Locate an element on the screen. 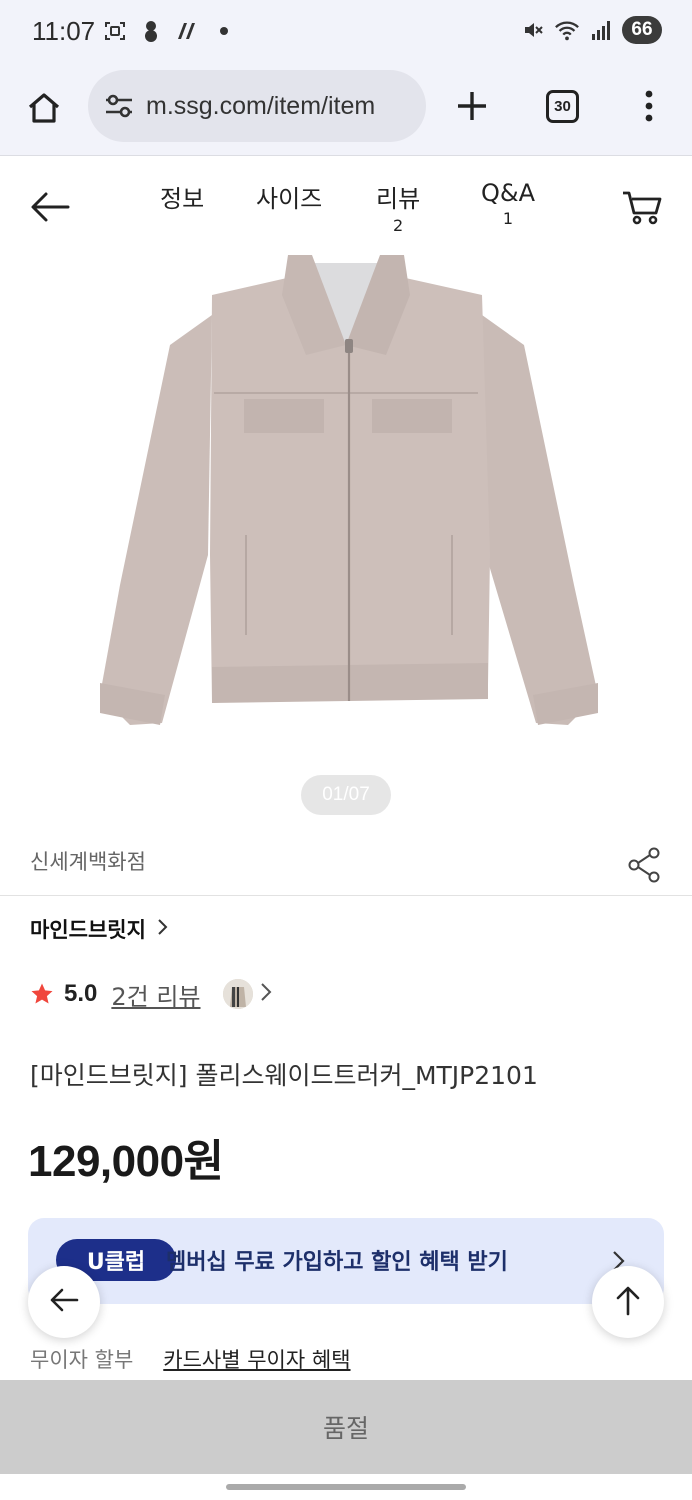 This screenshot has width=692, height=1500. browser-toolbar: m.ssg.com/item/item 30 is located at coordinates (346, 111).